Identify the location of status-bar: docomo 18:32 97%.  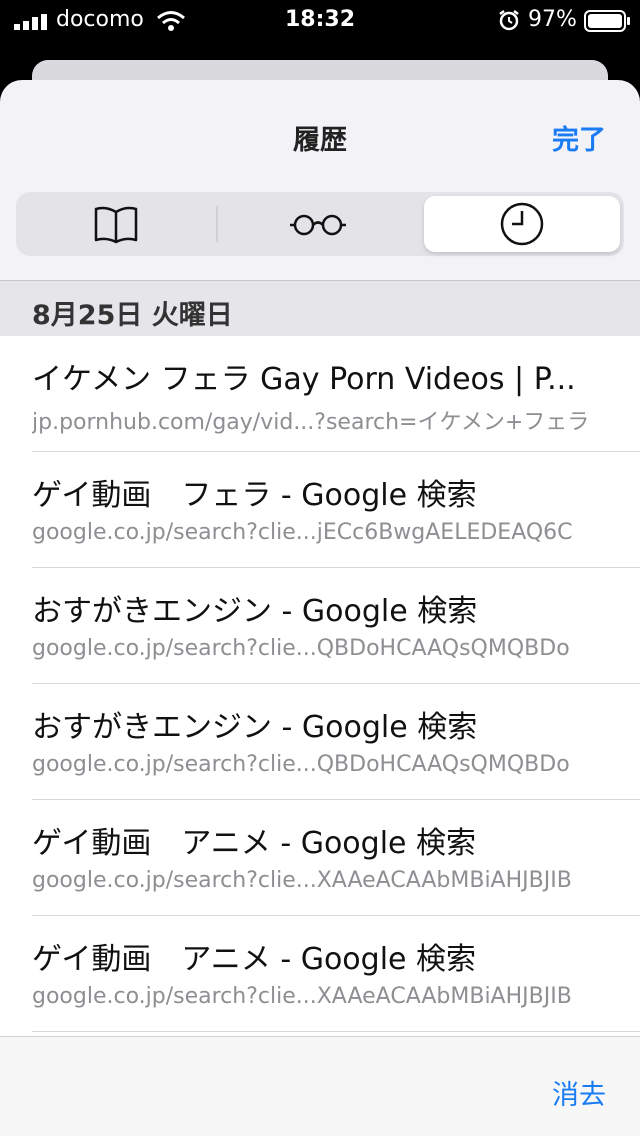
(320, 20).